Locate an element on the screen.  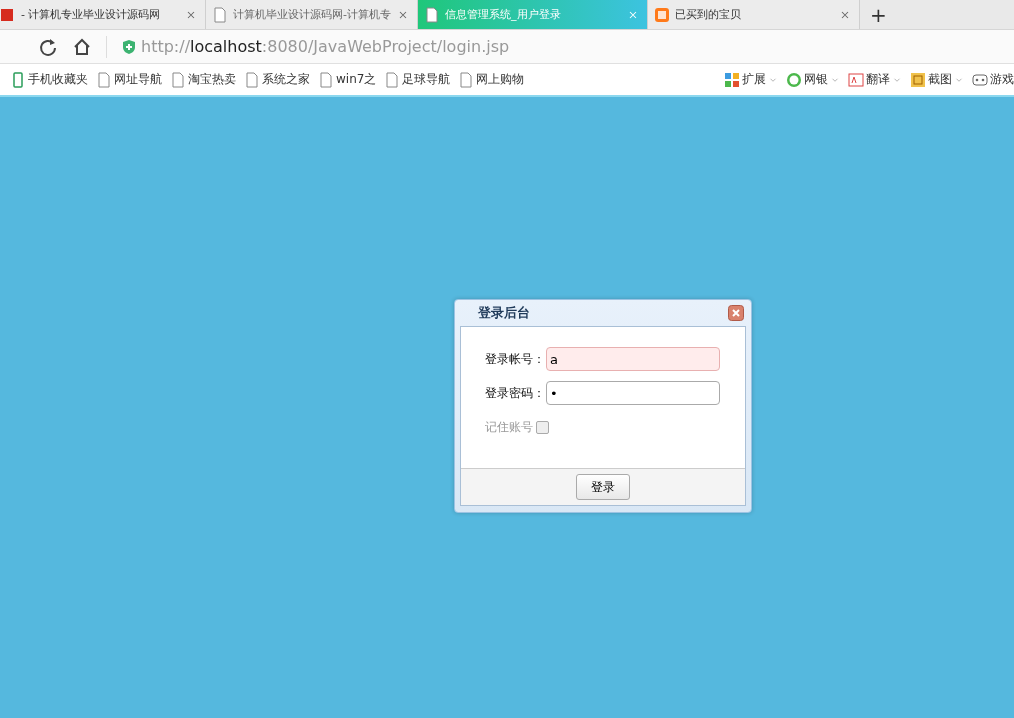
taobao-icon is located at coordinates (662, 14).